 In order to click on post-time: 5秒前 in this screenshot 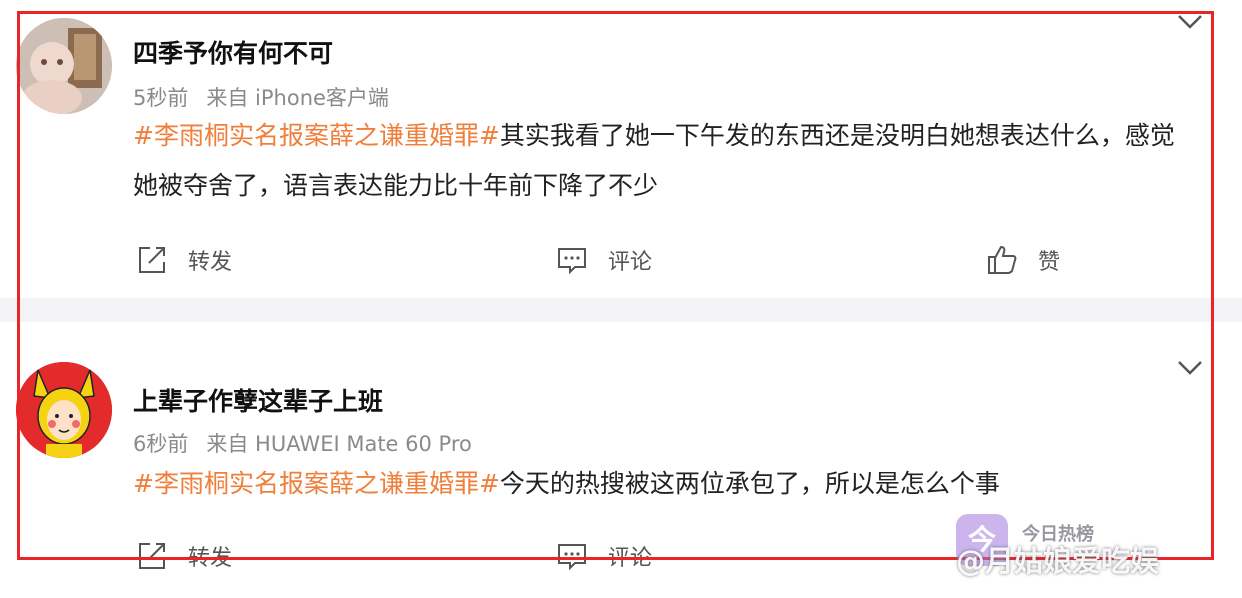, I will do `click(161, 98)`.